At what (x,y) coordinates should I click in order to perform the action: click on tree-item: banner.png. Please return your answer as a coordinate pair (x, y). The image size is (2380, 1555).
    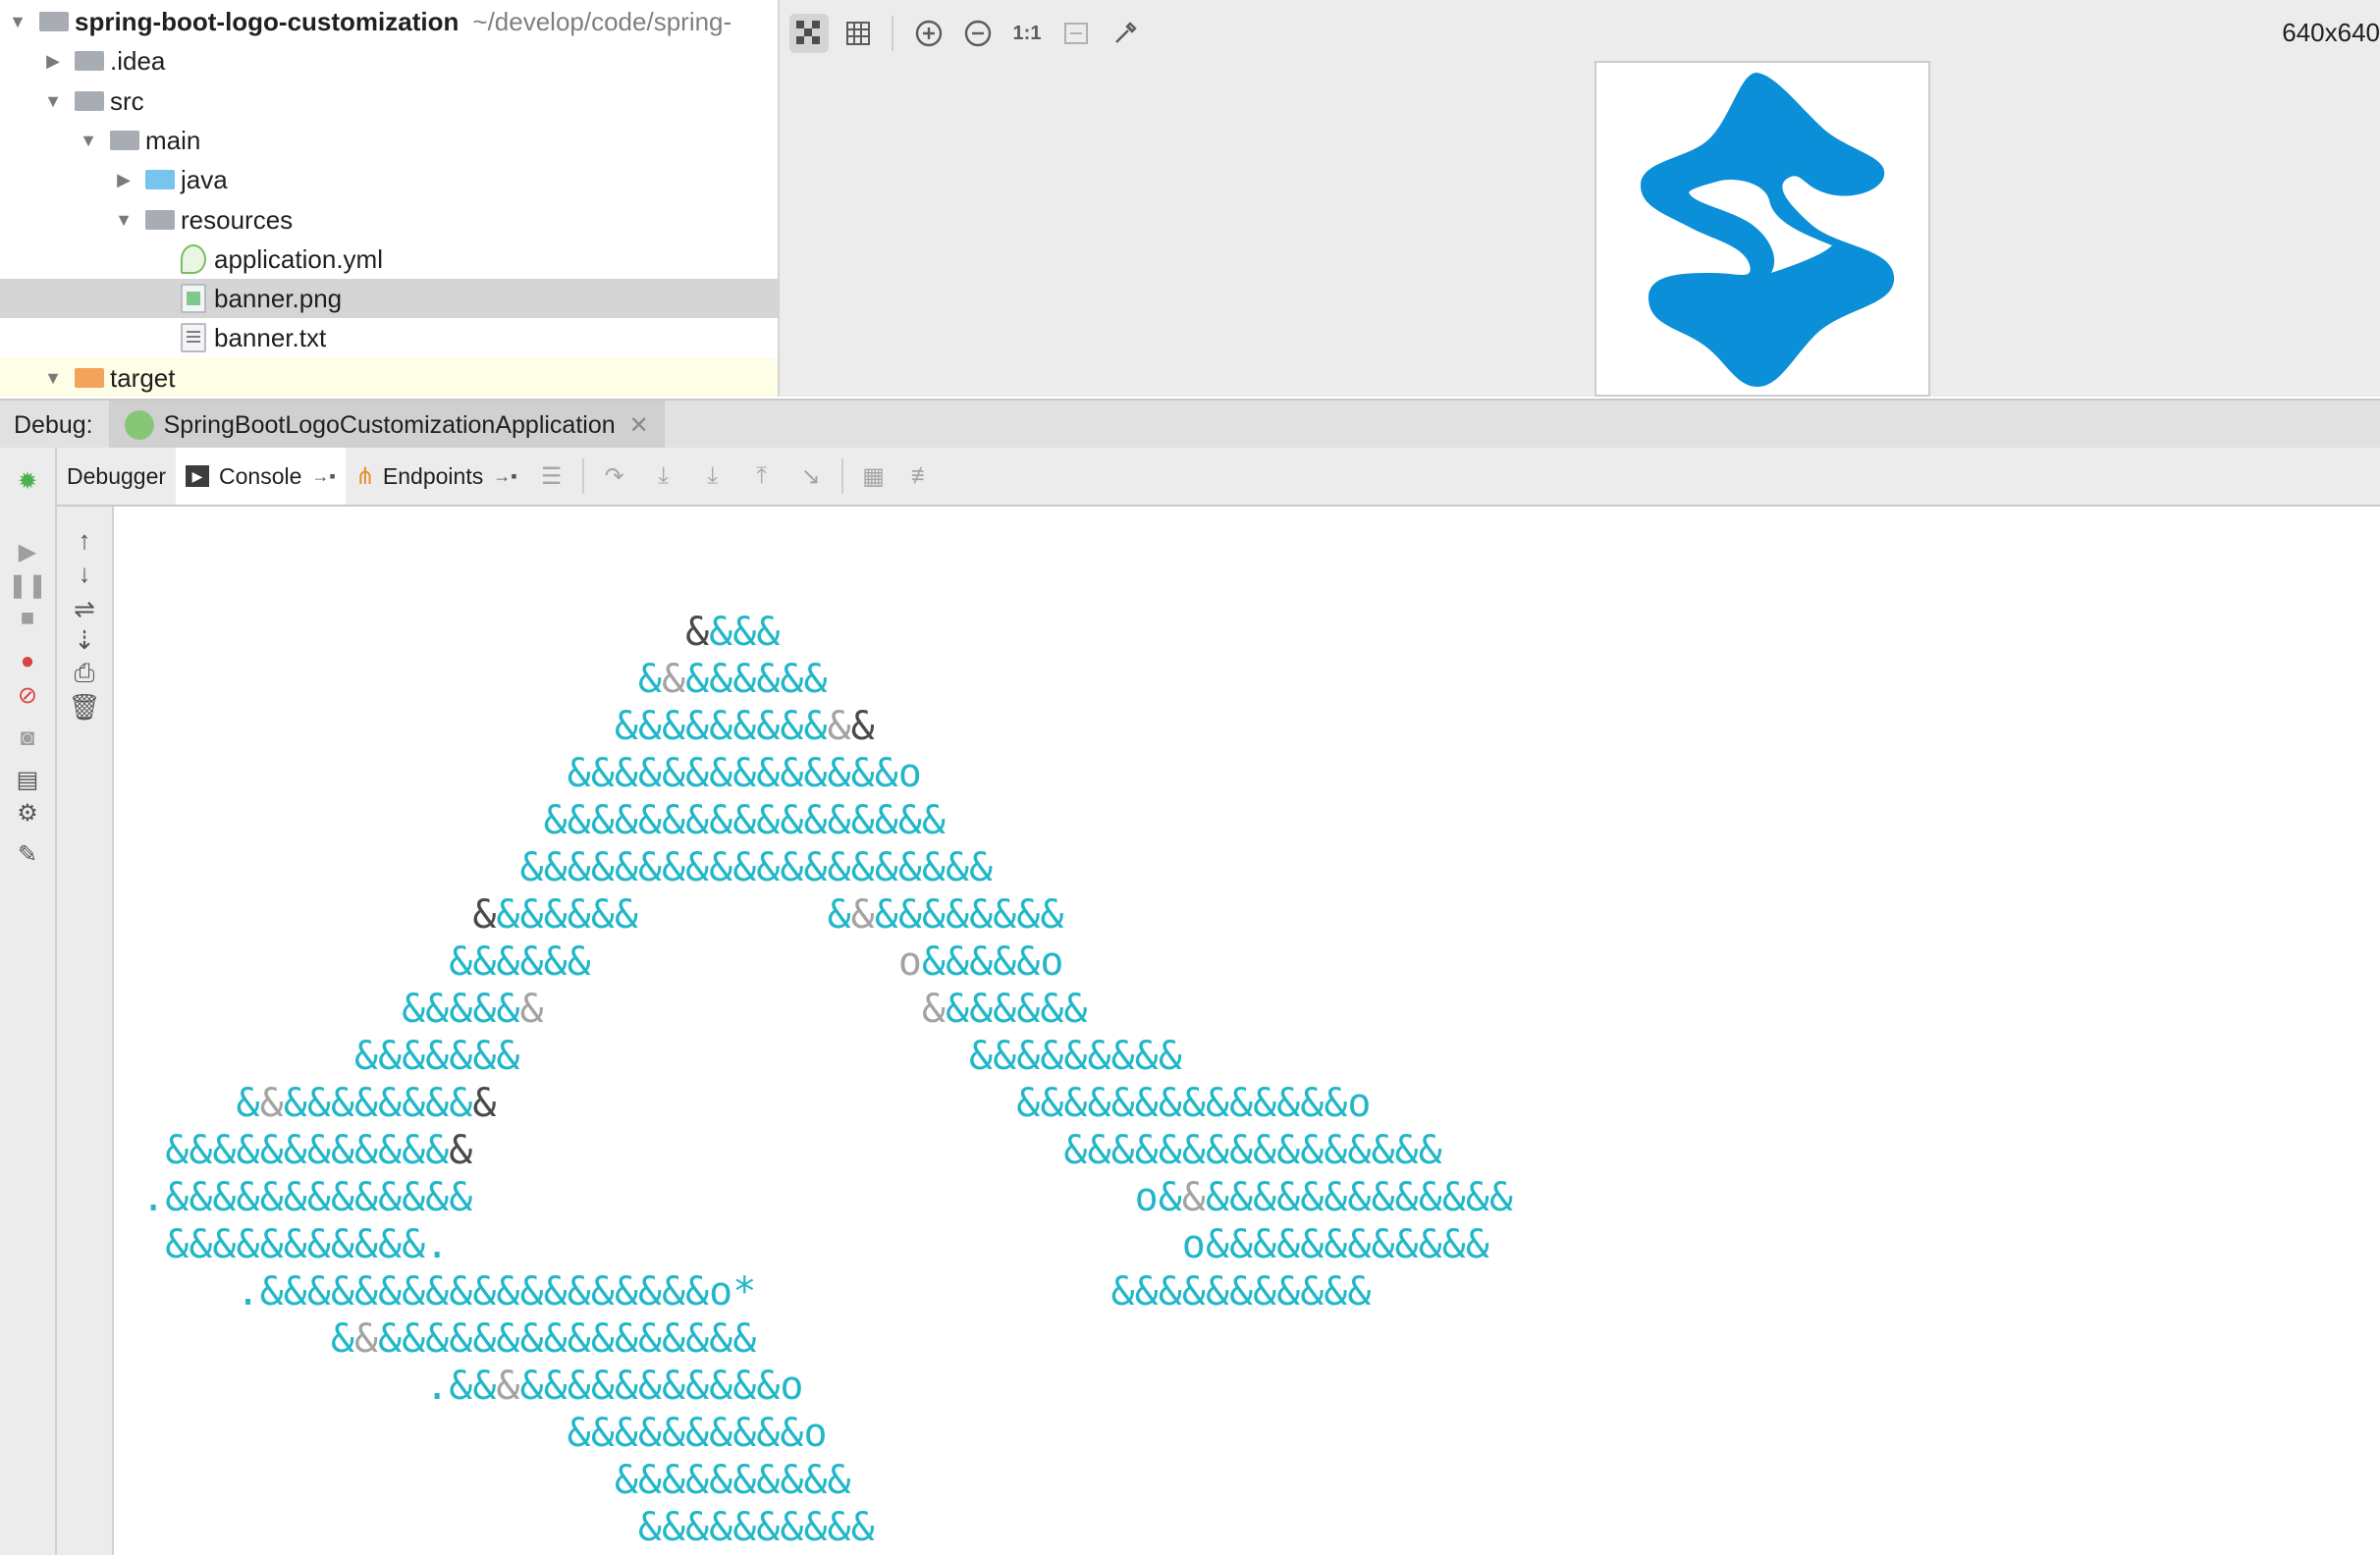
    Looking at the image, I should click on (389, 299).